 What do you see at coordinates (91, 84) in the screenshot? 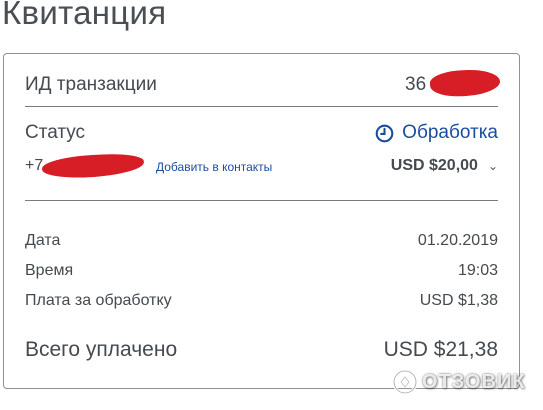
I see `transaction-id-label: ИД транзакции` at bounding box center [91, 84].